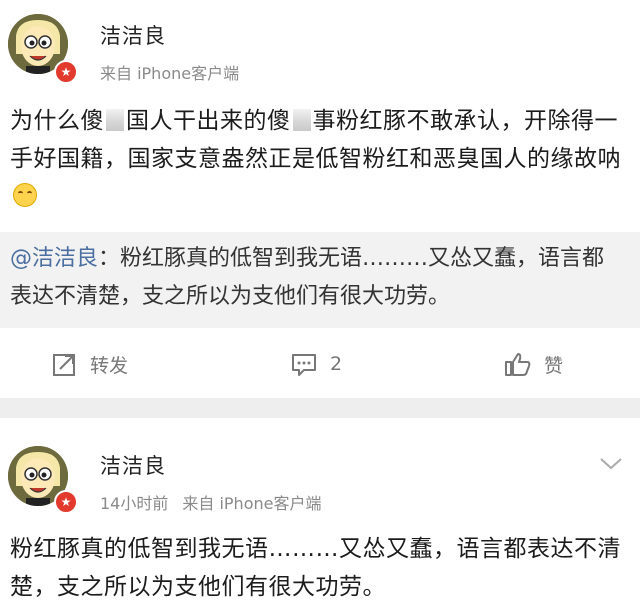 This screenshot has width=640, height=612. Describe the element at coordinates (208, 121) in the screenshot. I see `post-text-part2: 国人干出来的傻` at that location.